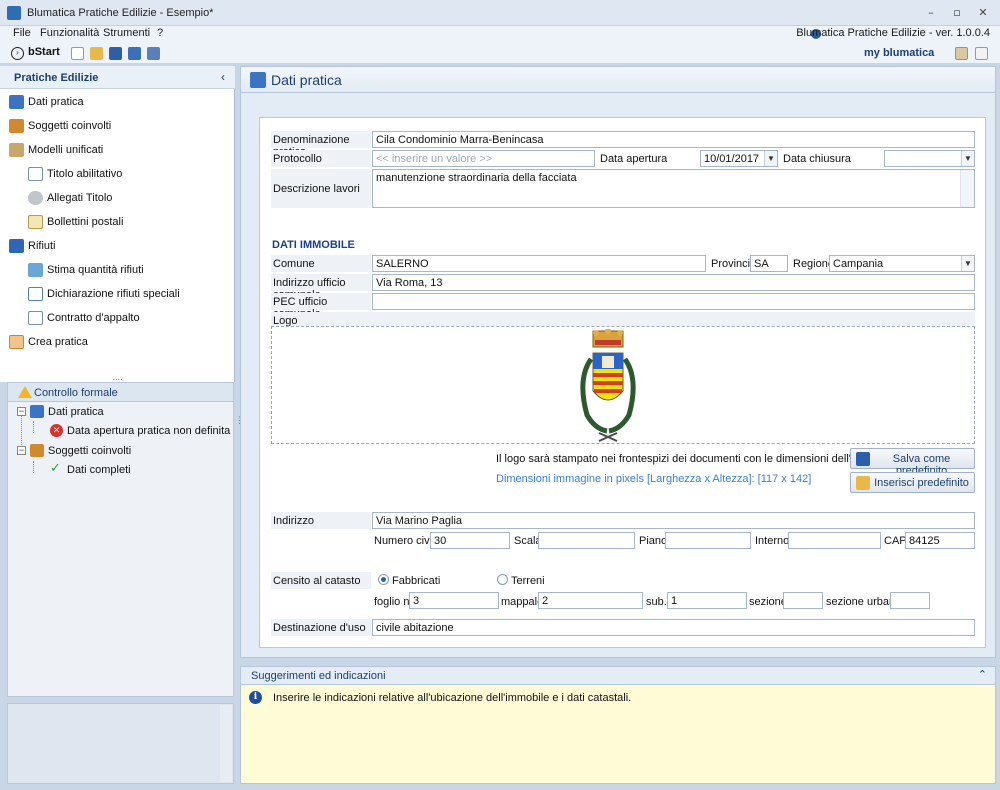 The image size is (1000, 790). Describe the element at coordinates (528, 581) in the screenshot. I see `terreni-label: Terreni` at that location.